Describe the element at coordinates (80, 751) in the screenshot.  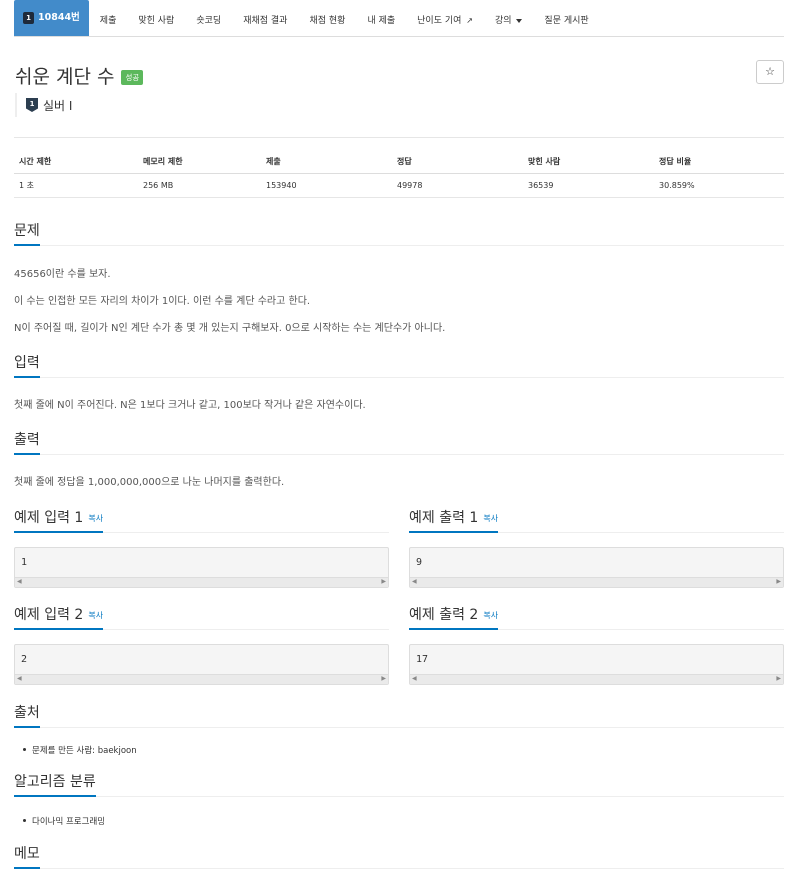
I see `source-item: 문제를 만든 사람: baekjoon` at that location.